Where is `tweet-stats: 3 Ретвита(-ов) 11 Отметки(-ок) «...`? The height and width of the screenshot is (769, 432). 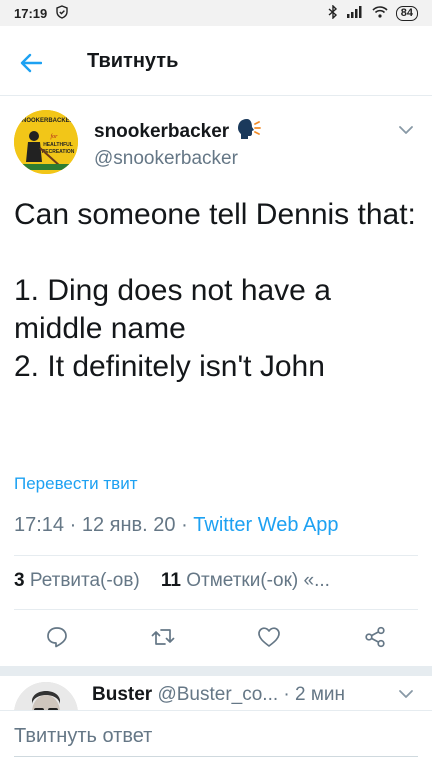
tweet-stats: 3 Ретвита(-ов) 11 Отметки(-ок) «... is located at coordinates (172, 581).